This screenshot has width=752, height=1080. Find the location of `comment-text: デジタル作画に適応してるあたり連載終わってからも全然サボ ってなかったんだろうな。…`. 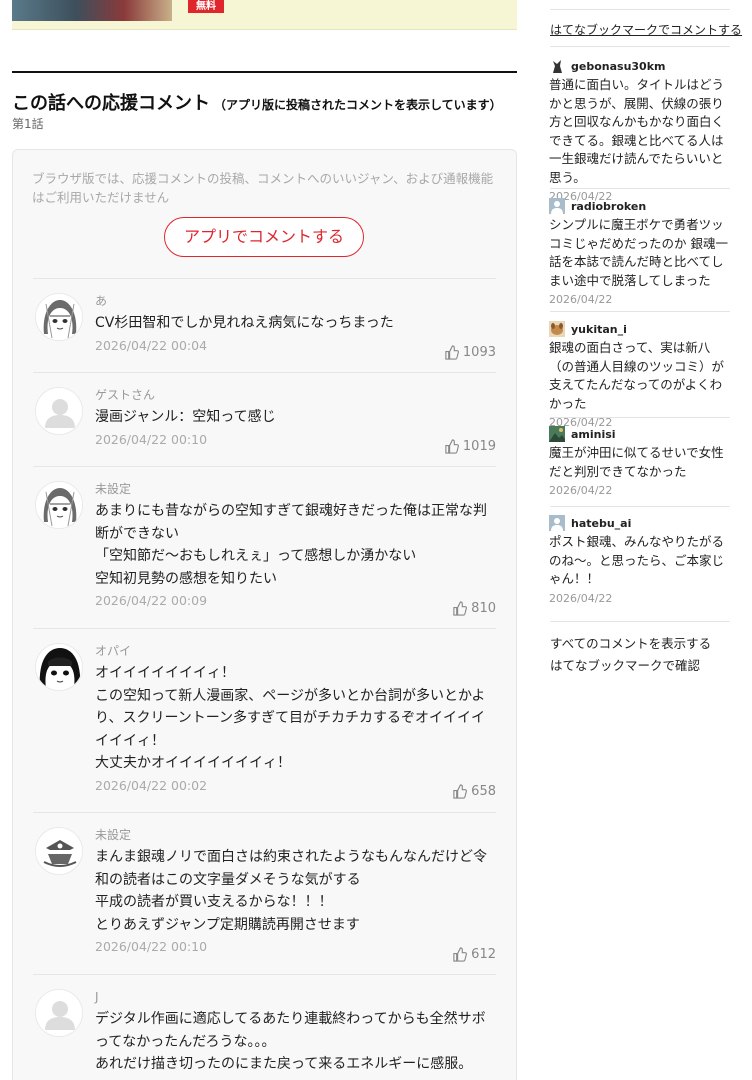

comment-text: デジタル作画に適応してるあたり連載終わってからも全然サボ ってなかったんだろうな。… is located at coordinates (290, 1041).